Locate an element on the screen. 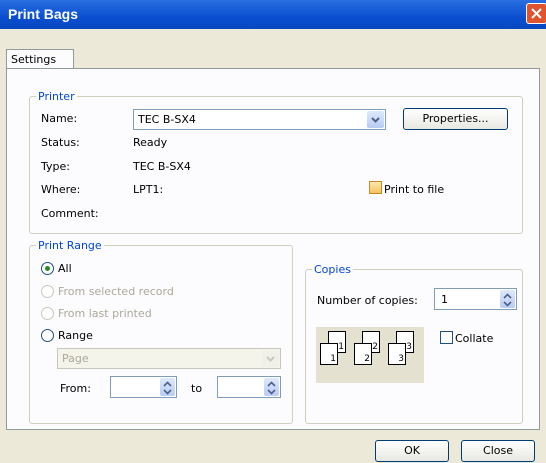  type-value: TEC B-SX4 is located at coordinates (162, 166).